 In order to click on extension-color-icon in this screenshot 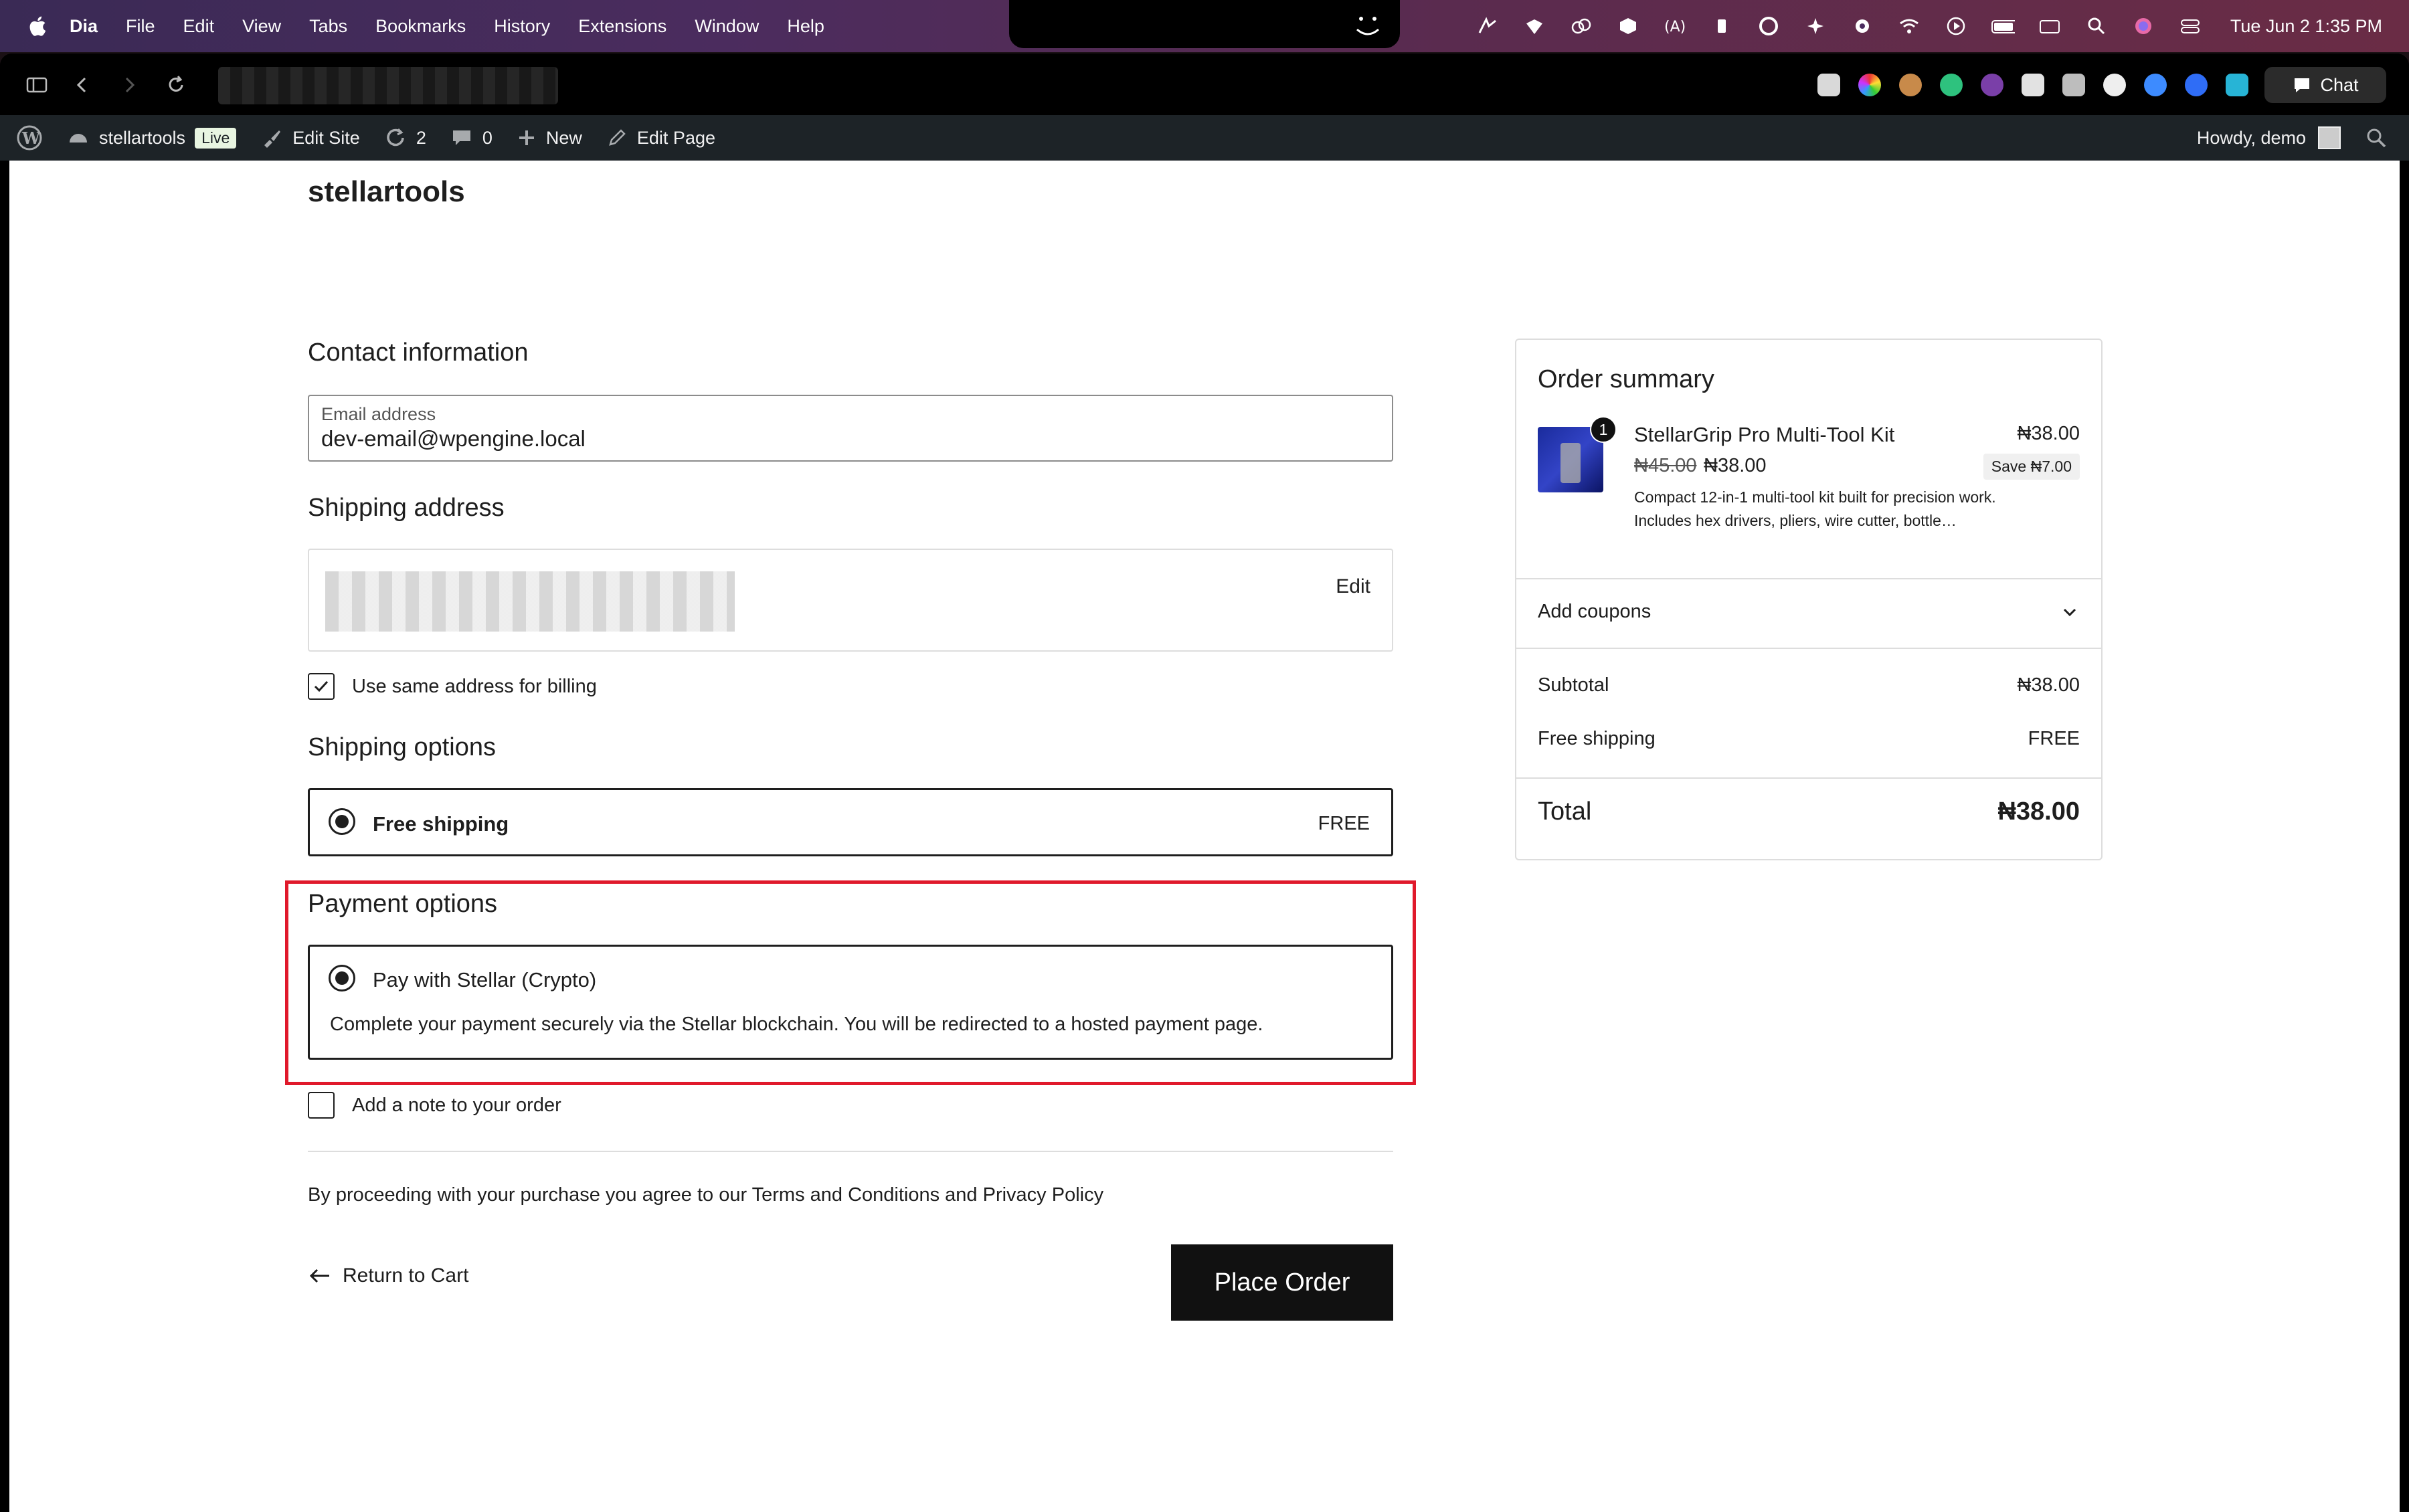, I will do `click(1870, 85)`.